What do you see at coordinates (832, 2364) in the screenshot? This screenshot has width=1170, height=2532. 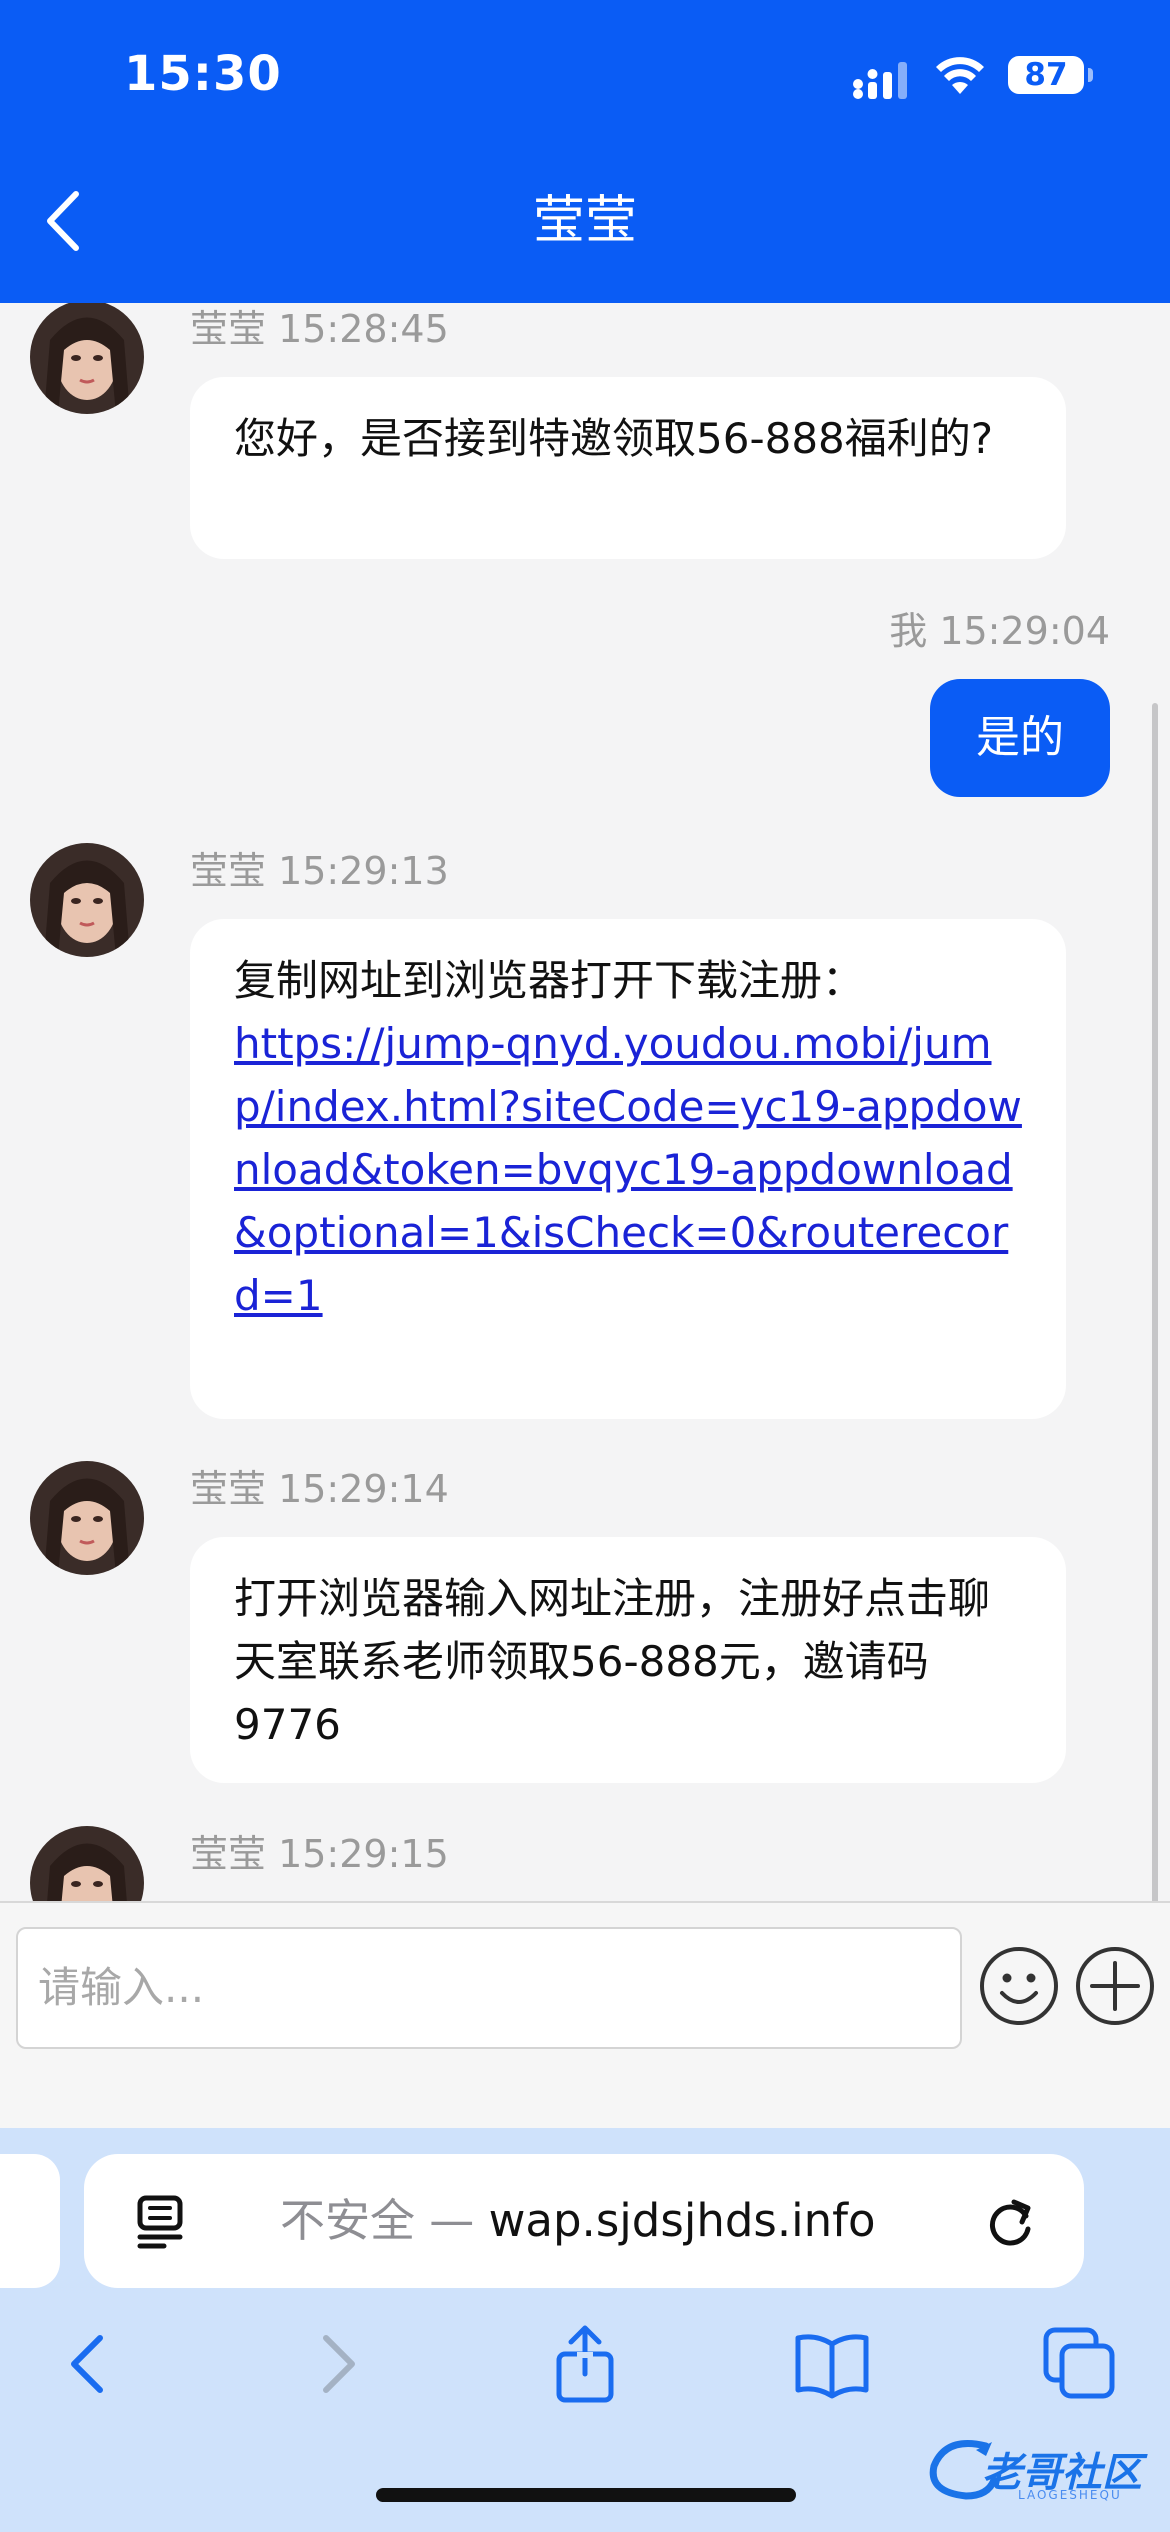 I see `bookmarks-icon` at bounding box center [832, 2364].